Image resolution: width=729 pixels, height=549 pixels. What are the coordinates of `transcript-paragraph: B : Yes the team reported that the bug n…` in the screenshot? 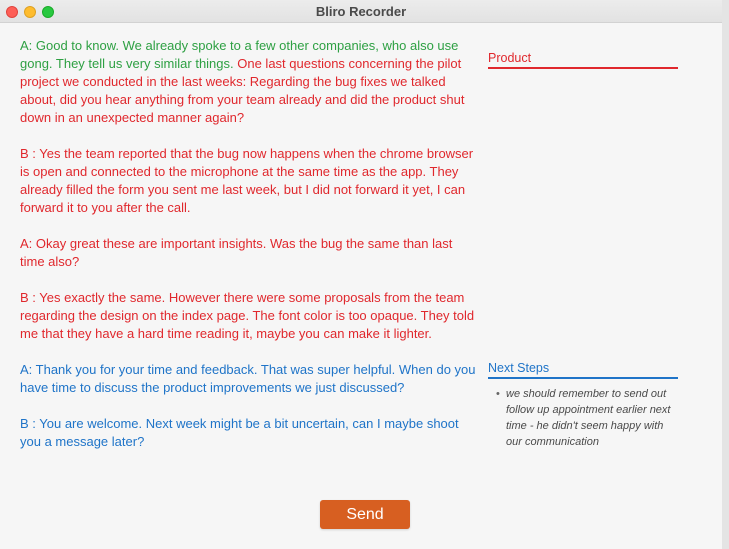 It's located at (249, 181).